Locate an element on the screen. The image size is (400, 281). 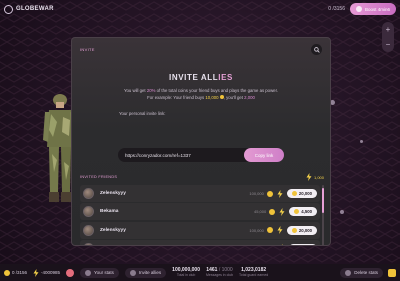
energy-stat: 0 /3156 is located at coordinates (16, 272).